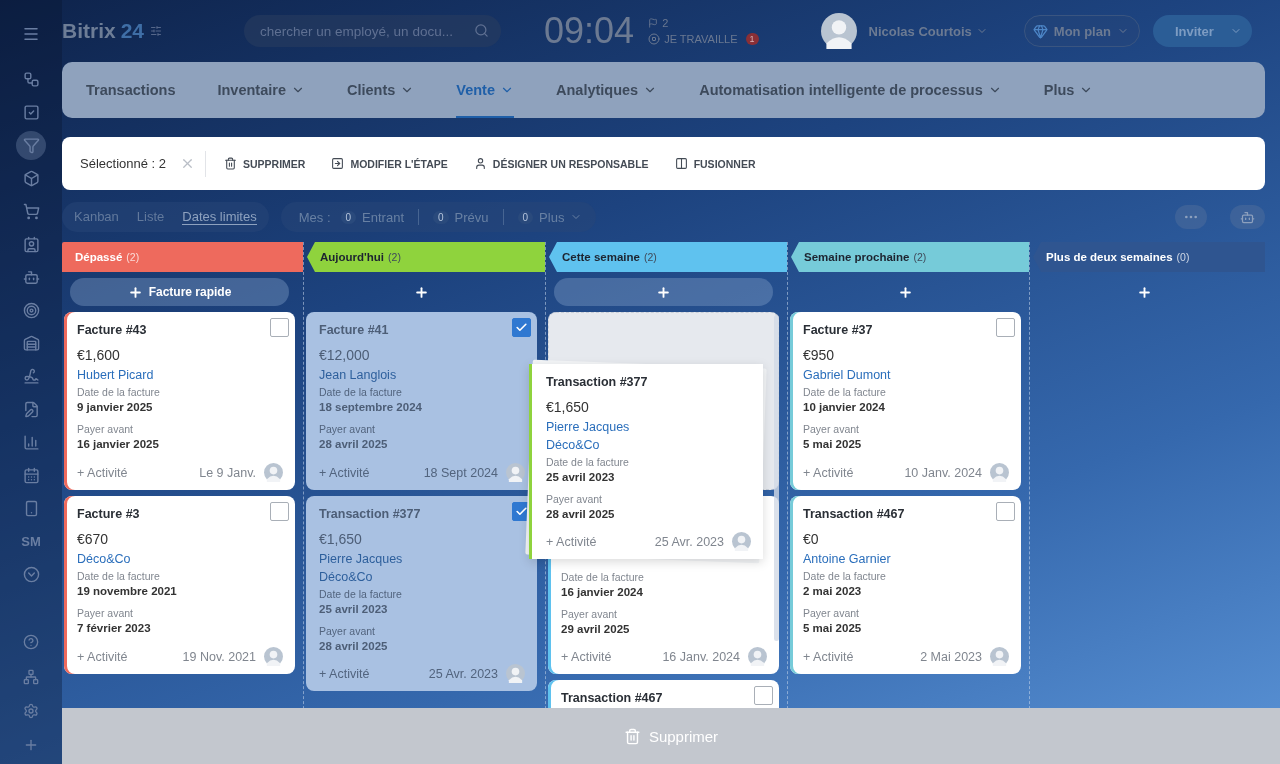 This screenshot has height=764, width=1280. Describe the element at coordinates (219, 217) in the screenshot. I see `view-tab: Dates limites` at that location.